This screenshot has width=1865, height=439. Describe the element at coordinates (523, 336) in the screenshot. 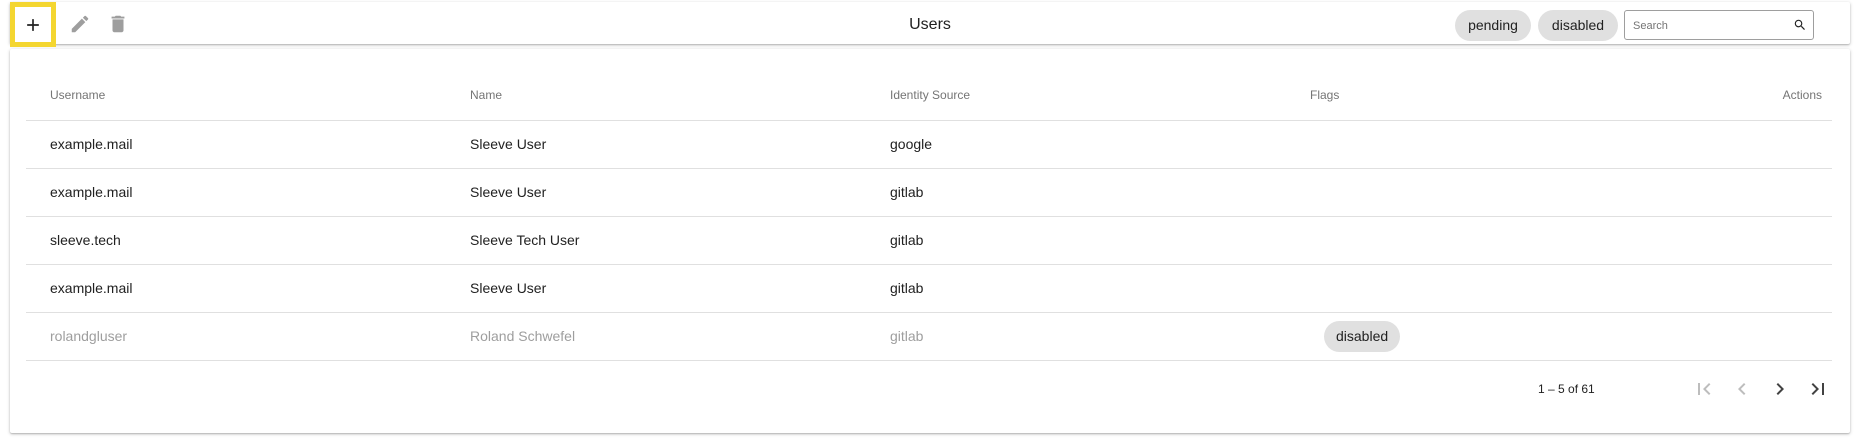

I see `cell-name: Roland Schwefel` at that location.